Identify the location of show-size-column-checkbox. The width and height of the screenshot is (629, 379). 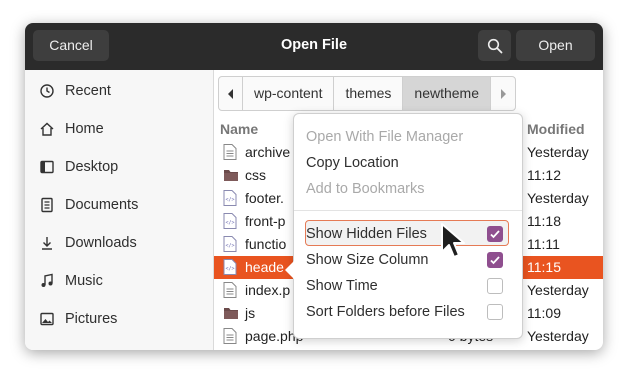
(495, 260).